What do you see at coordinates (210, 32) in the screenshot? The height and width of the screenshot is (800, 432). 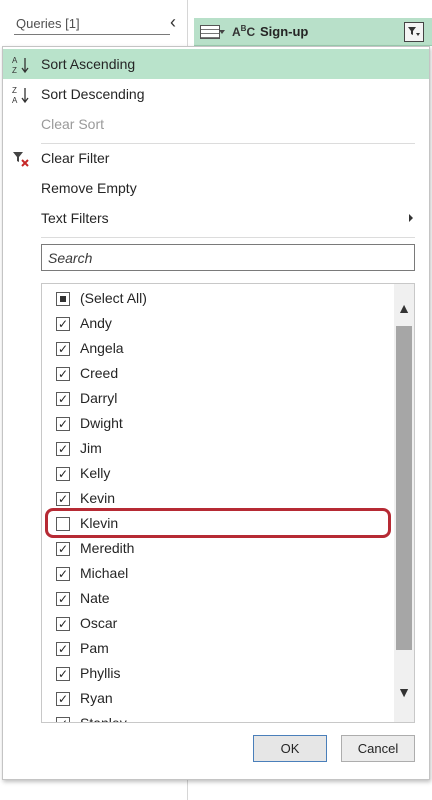 I see `table-icon` at bounding box center [210, 32].